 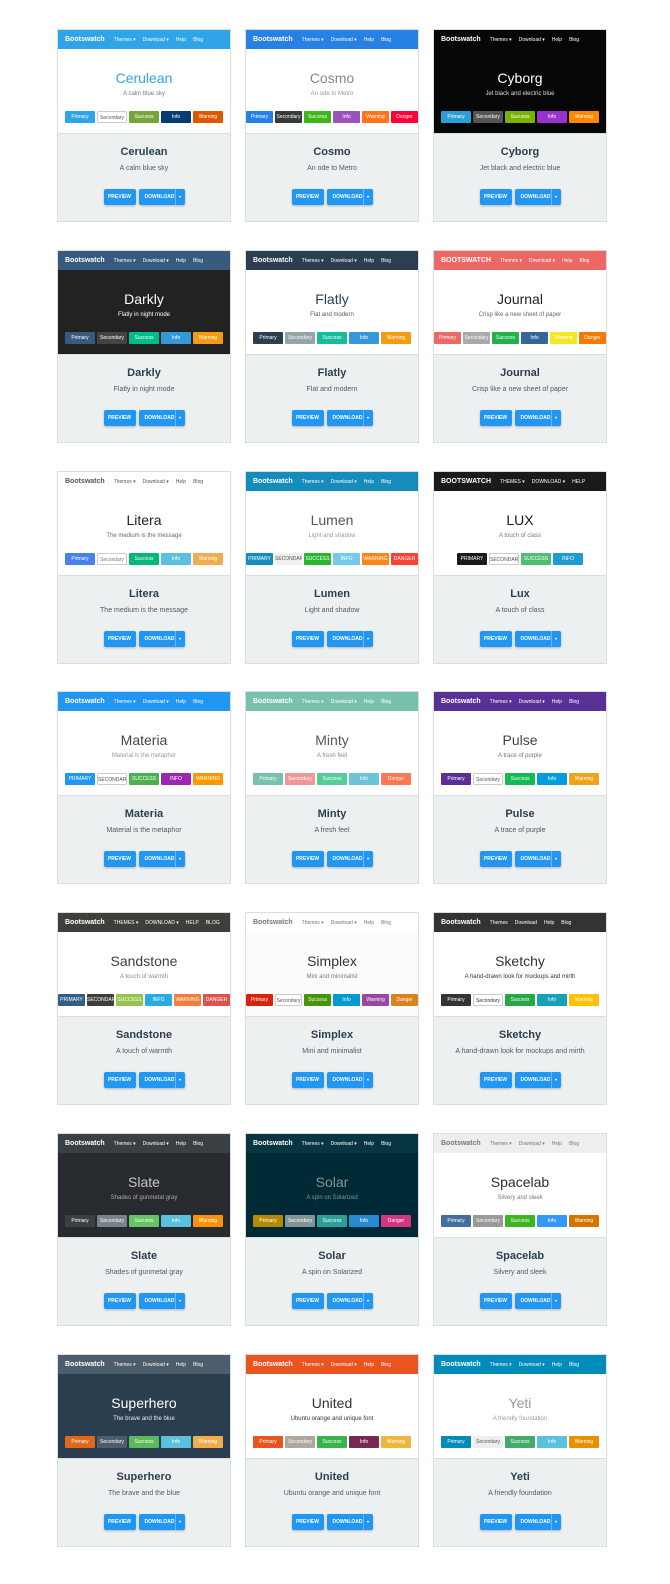 I want to click on theme-description: A spin on Solarized, so click(x=332, y=1272).